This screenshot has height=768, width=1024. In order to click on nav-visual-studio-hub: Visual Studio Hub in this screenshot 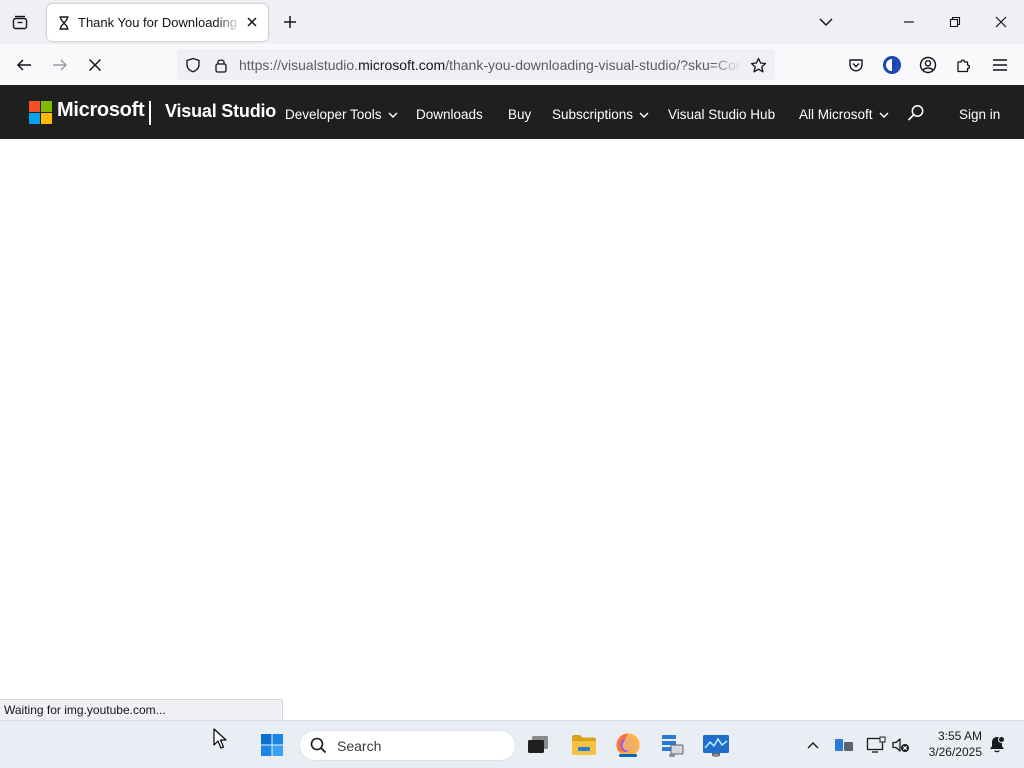, I will do `click(721, 114)`.